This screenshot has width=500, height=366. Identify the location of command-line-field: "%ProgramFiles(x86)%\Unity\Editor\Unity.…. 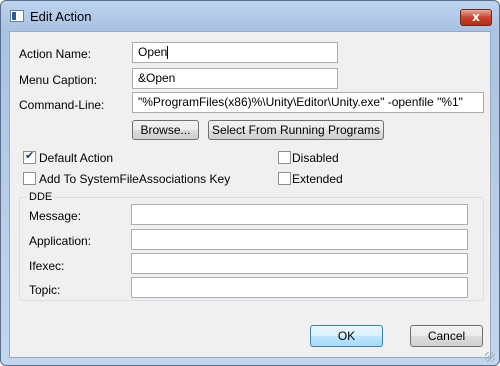
(308, 102).